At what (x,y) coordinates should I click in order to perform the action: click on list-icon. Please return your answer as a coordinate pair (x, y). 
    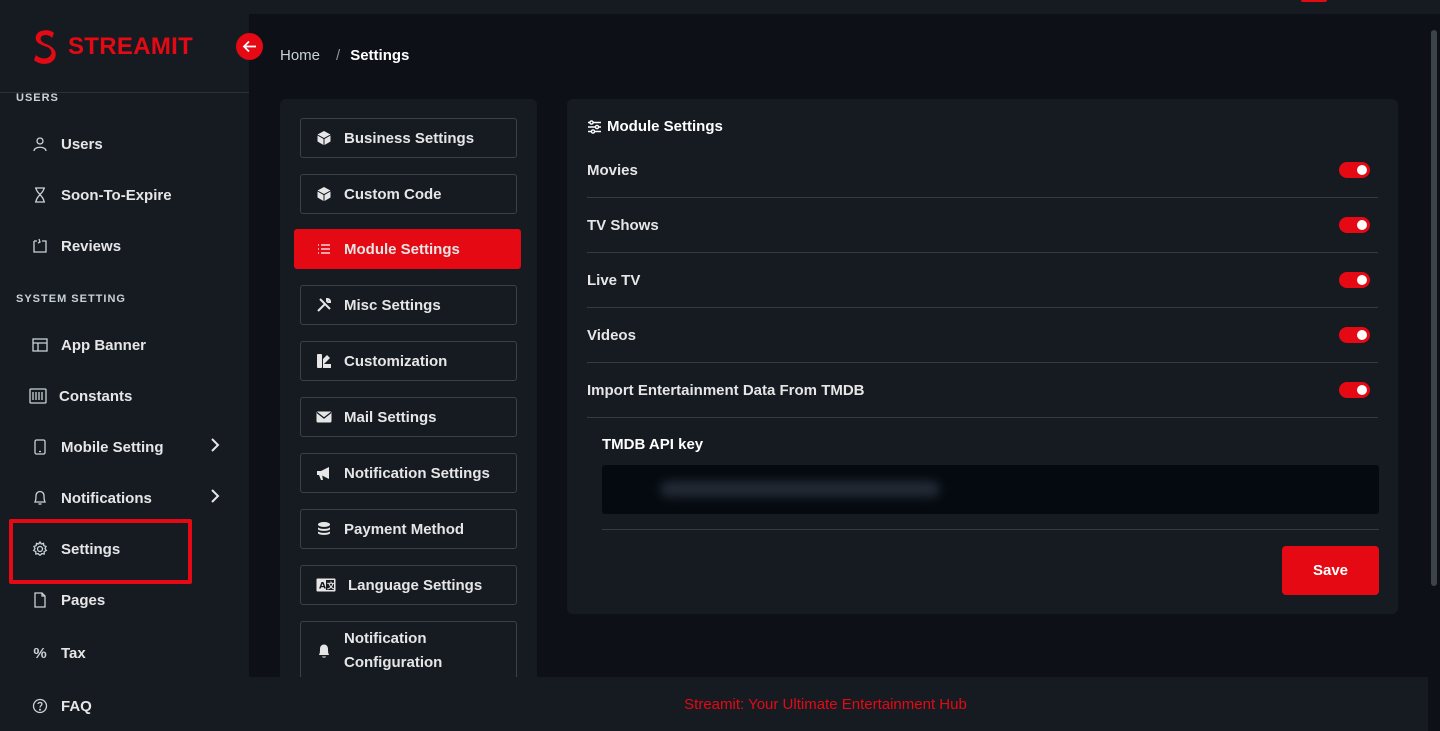
    Looking at the image, I should click on (324, 249).